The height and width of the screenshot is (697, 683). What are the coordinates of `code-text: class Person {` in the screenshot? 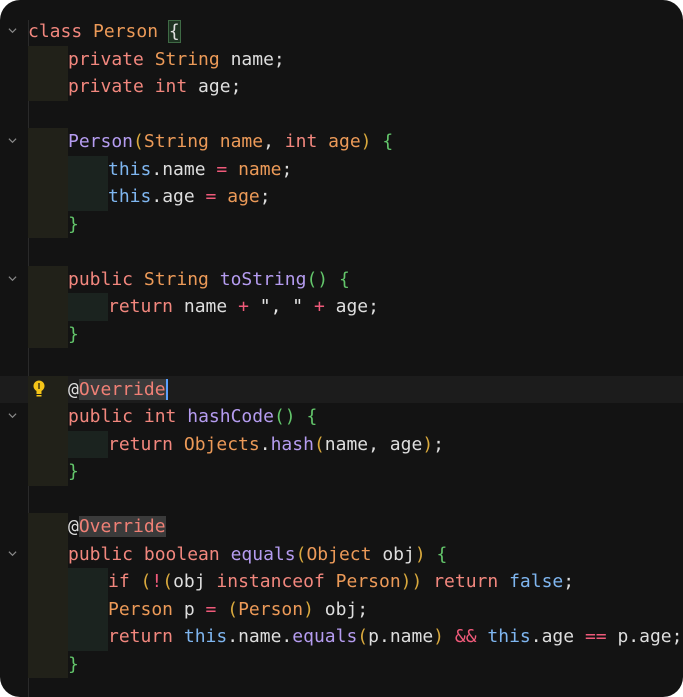 It's located at (104, 31).